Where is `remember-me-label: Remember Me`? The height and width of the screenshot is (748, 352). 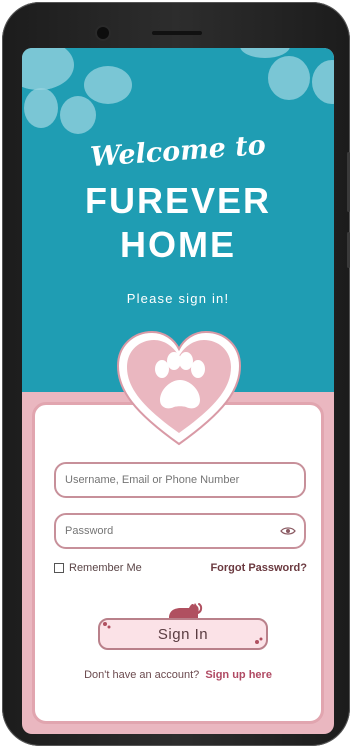
remember-me-label: Remember Me is located at coordinates (105, 568).